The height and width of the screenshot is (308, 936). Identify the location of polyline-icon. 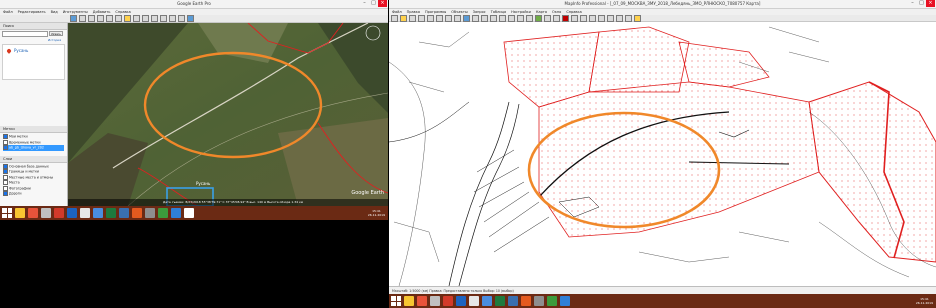
(583, 18).